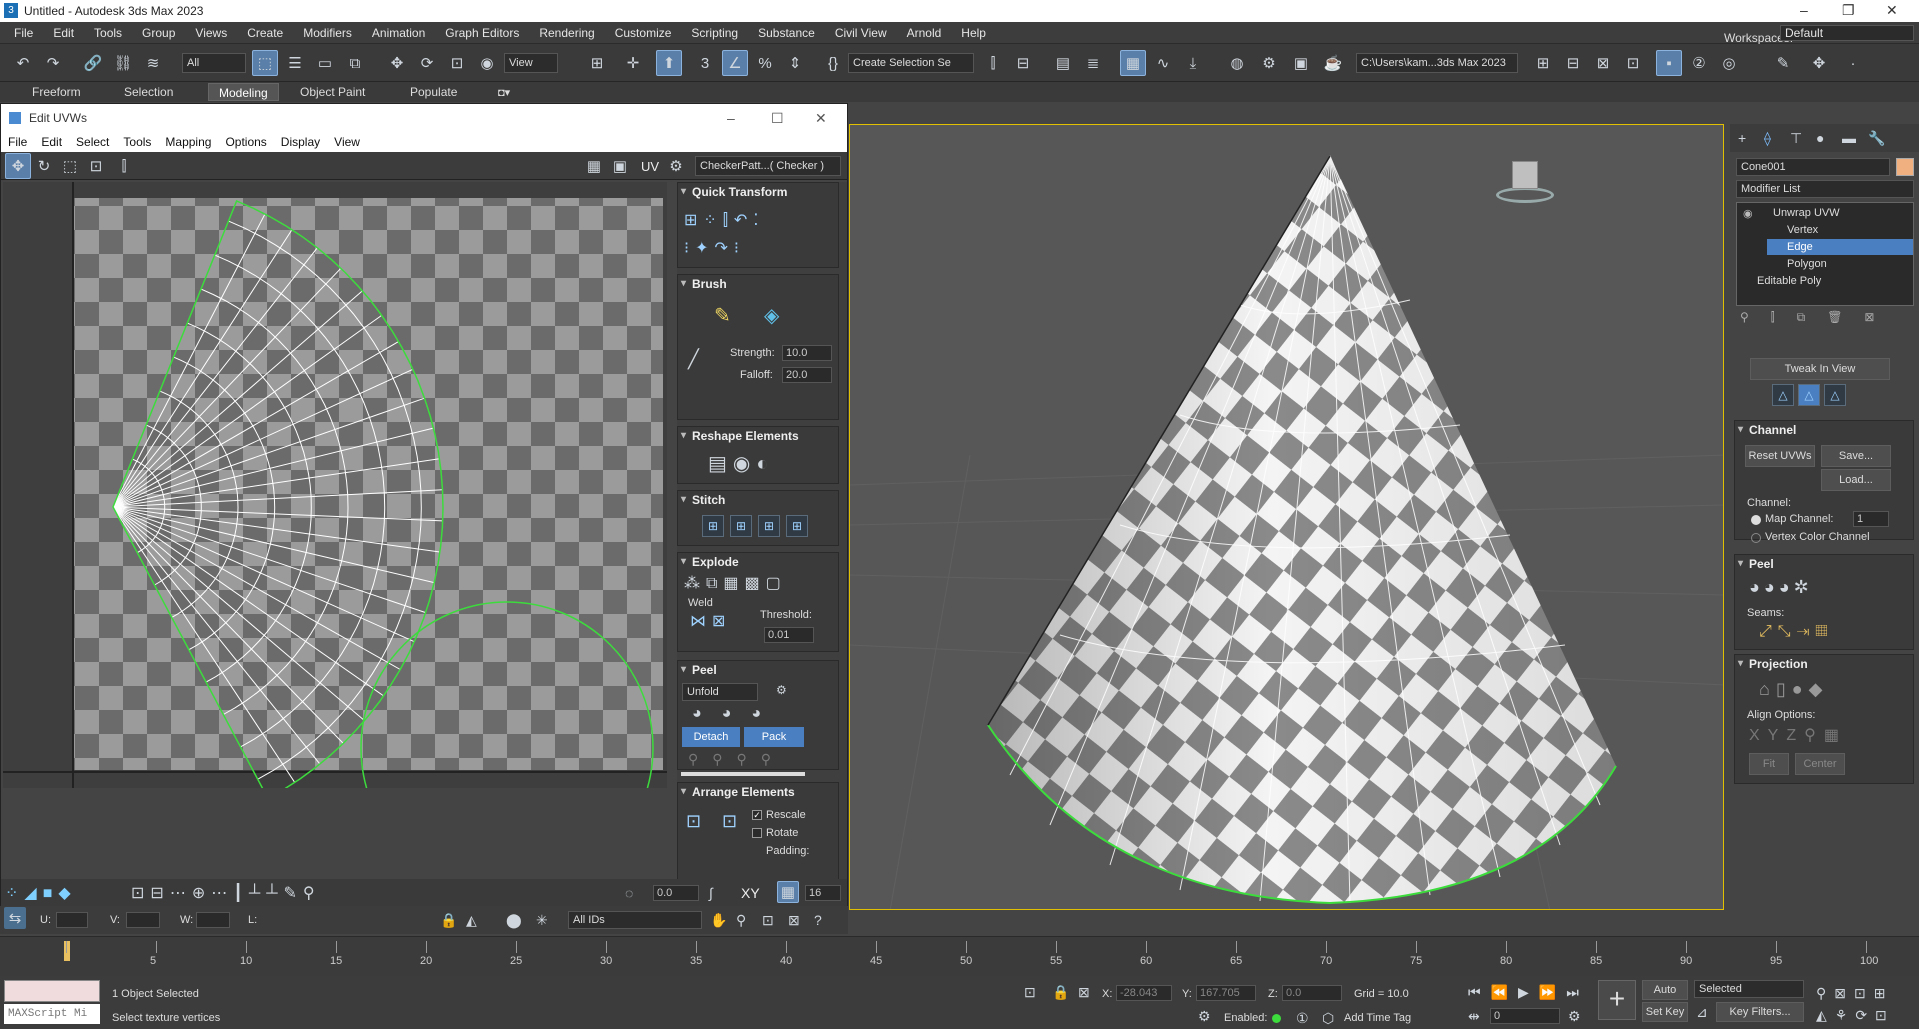 This screenshot has height=1029, width=1919. Describe the element at coordinates (1742, 138) in the screenshot. I see `create-tab-icon: +` at that location.